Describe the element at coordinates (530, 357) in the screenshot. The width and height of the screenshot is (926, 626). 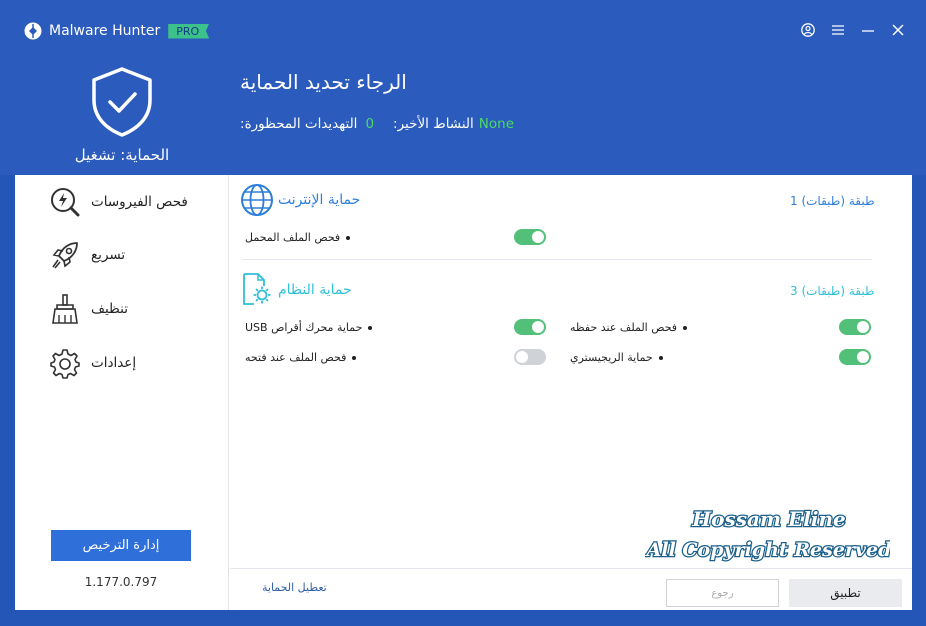
I see `scan-on-open-toggle` at that location.